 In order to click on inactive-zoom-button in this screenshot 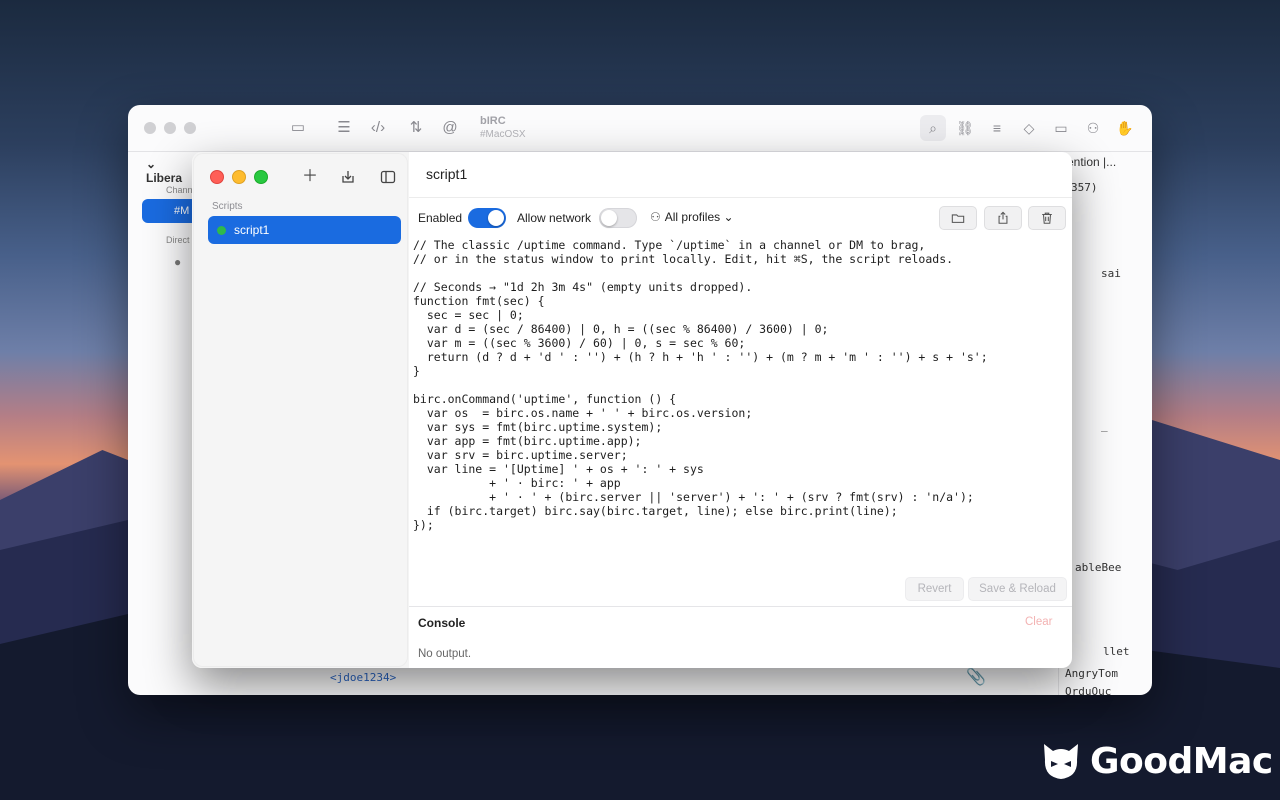, I will do `click(190, 128)`.